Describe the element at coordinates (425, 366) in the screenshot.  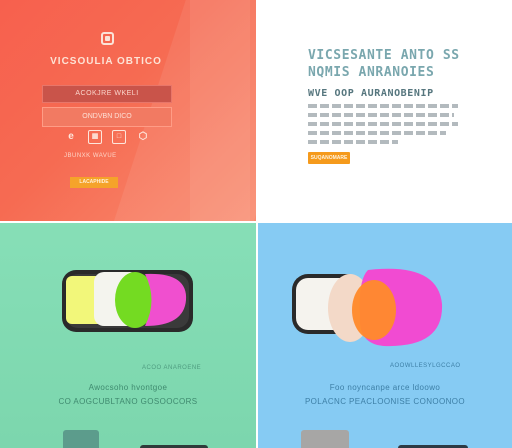
I see `caption-small: AOOWLLESYLGCCAO` at that location.